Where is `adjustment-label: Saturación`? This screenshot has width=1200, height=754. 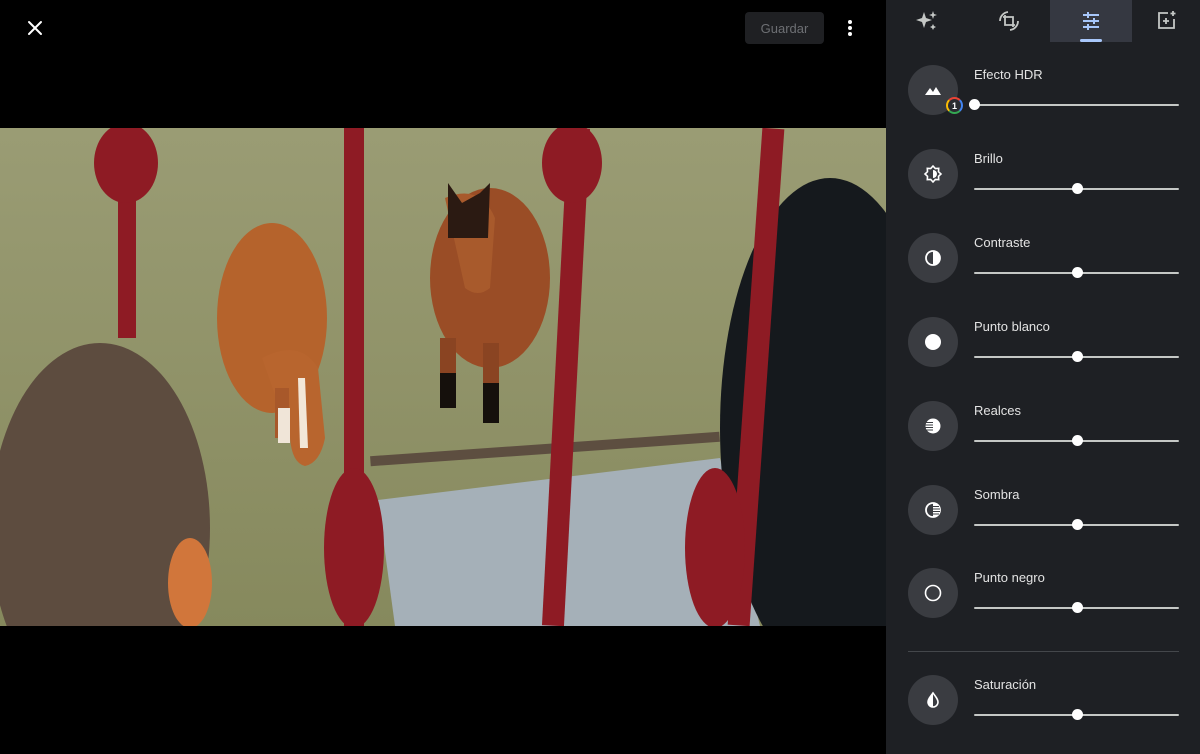 adjustment-label: Saturación is located at coordinates (1005, 684).